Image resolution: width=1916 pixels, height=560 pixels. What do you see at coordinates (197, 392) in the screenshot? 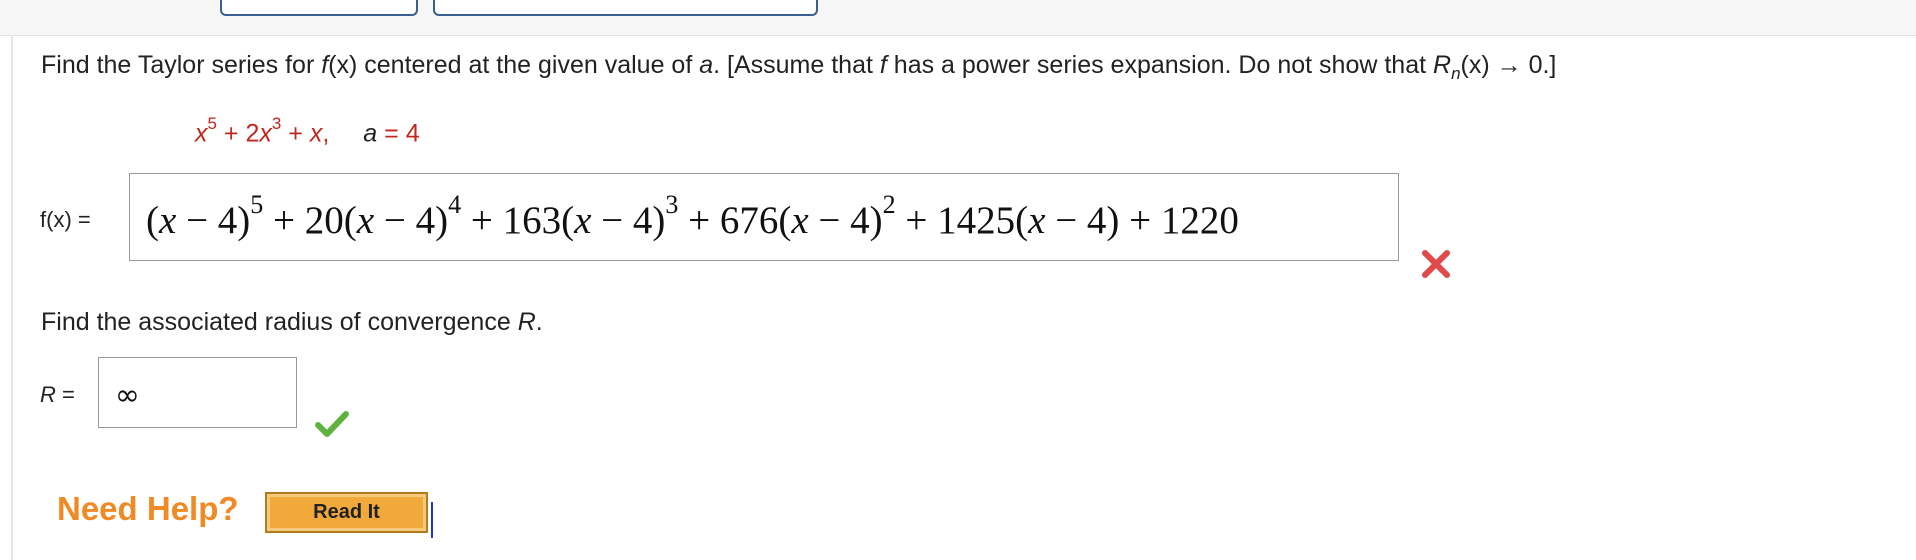
I see `radius-answer-field: ∞` at bounding box center [197, 392].